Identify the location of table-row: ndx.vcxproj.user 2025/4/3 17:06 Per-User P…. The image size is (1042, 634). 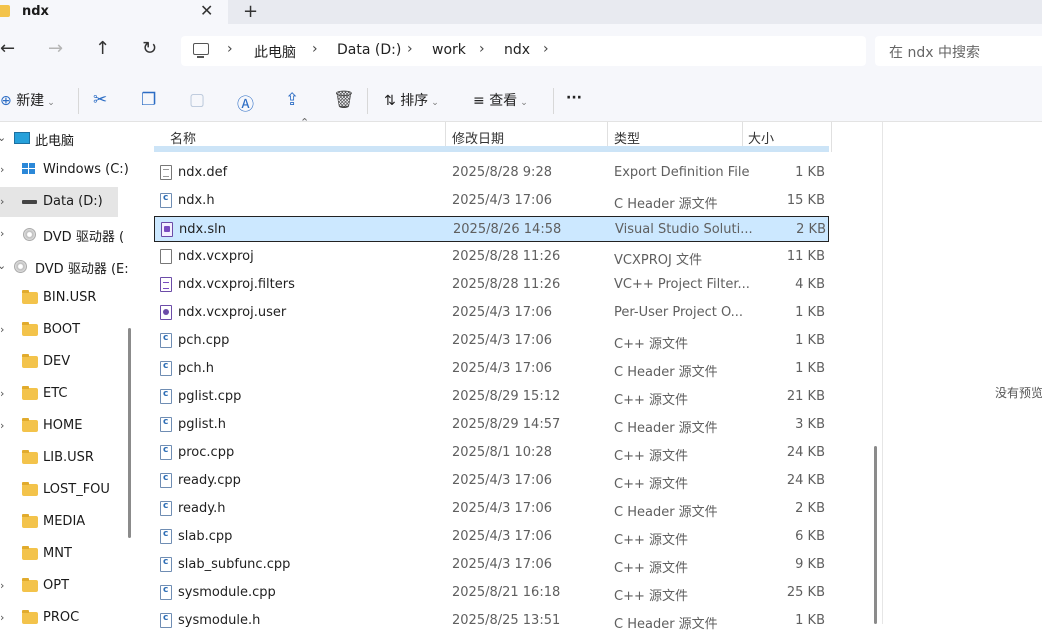
(491, 313).